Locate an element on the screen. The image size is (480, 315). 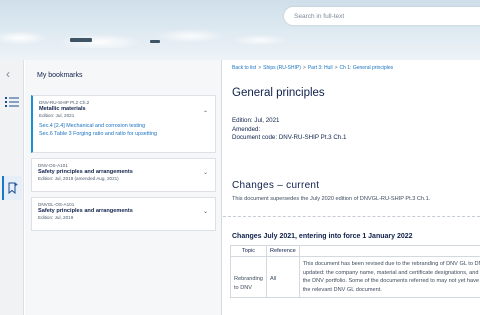
chevron-up-icon: ⌃ is located at coordinates (205, 113).